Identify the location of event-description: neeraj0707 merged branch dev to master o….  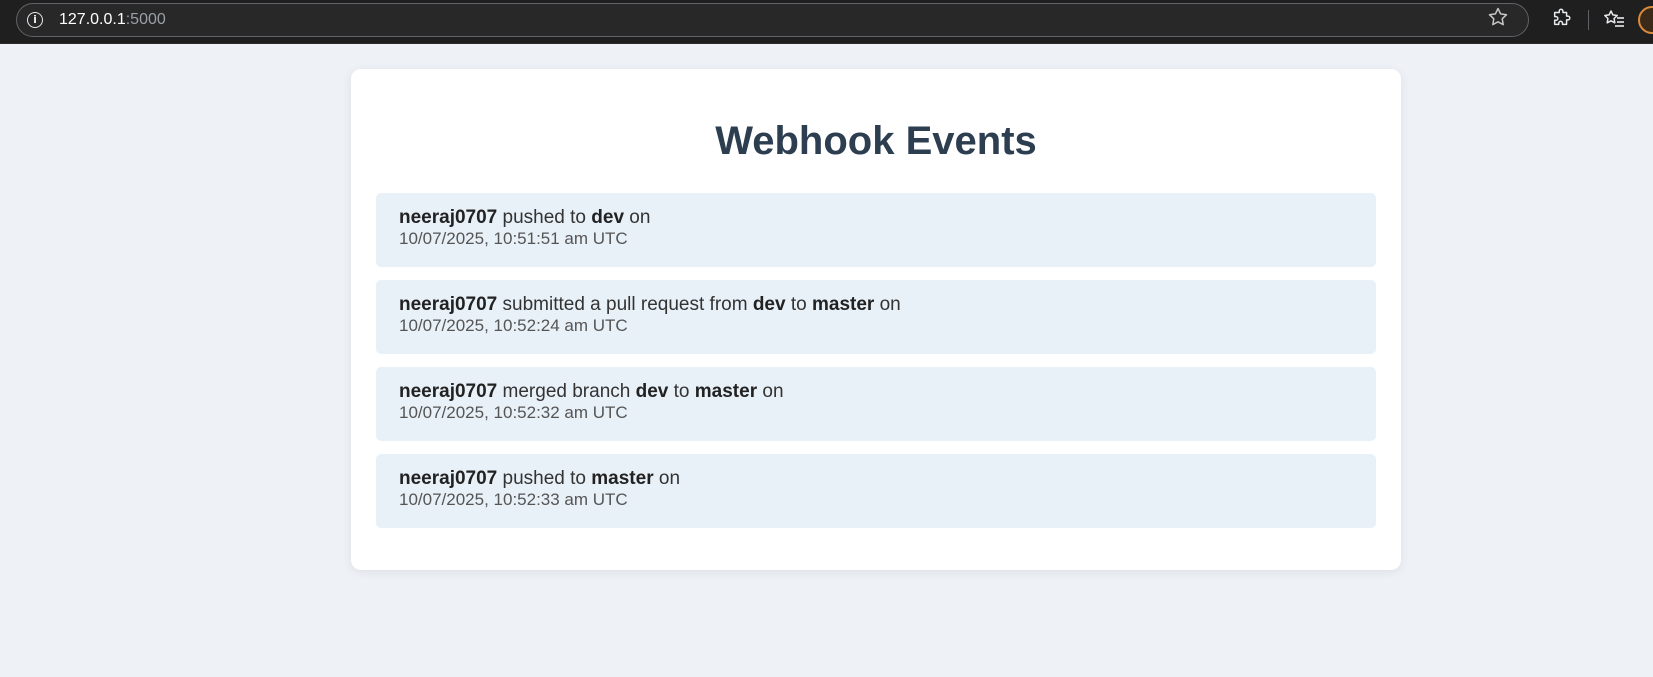
(876, 392).